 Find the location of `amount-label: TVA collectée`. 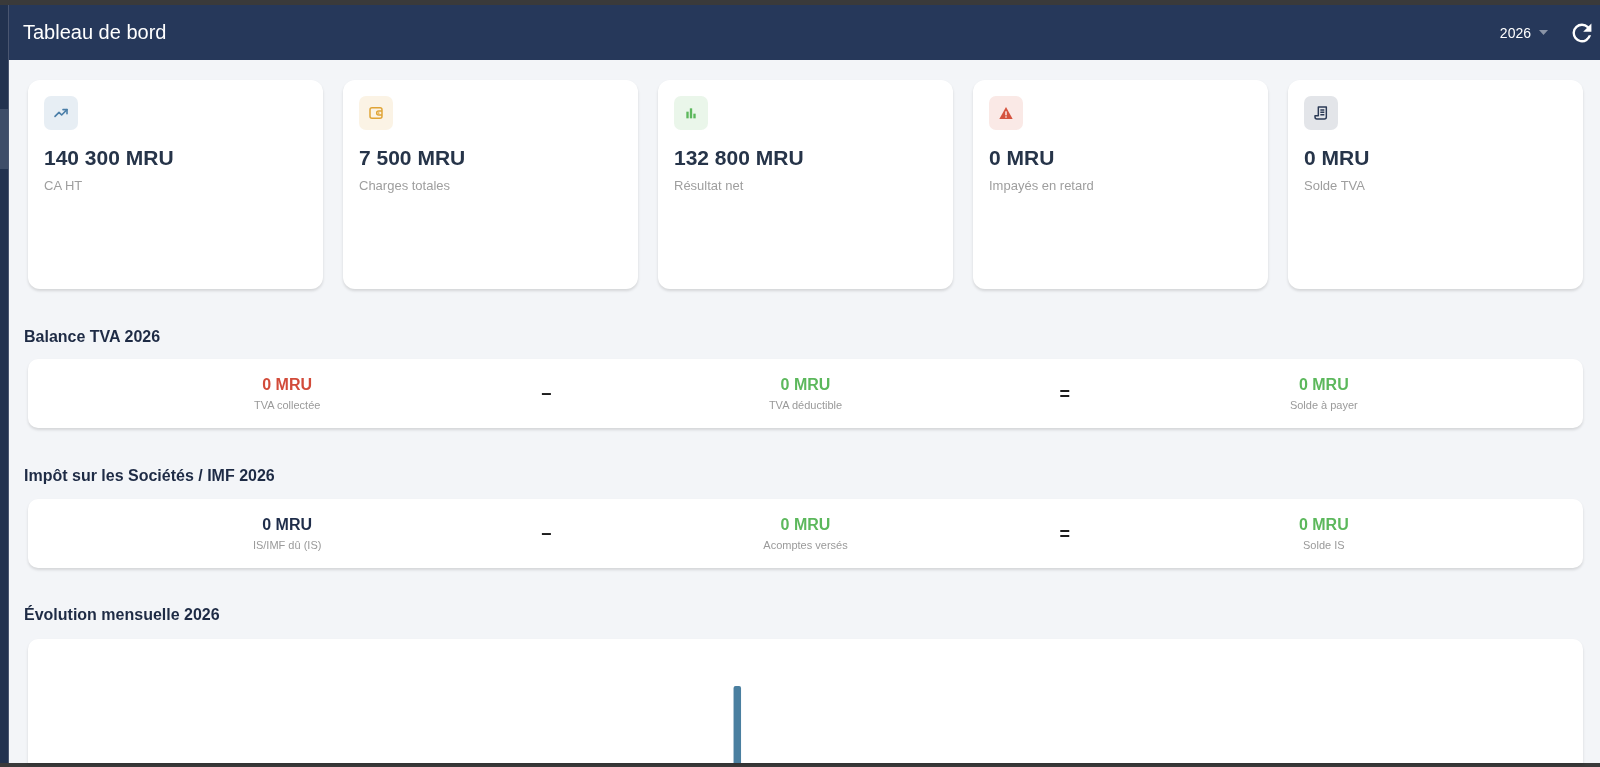

amount-label: TVA collectée is located at coordinates (287, 405).